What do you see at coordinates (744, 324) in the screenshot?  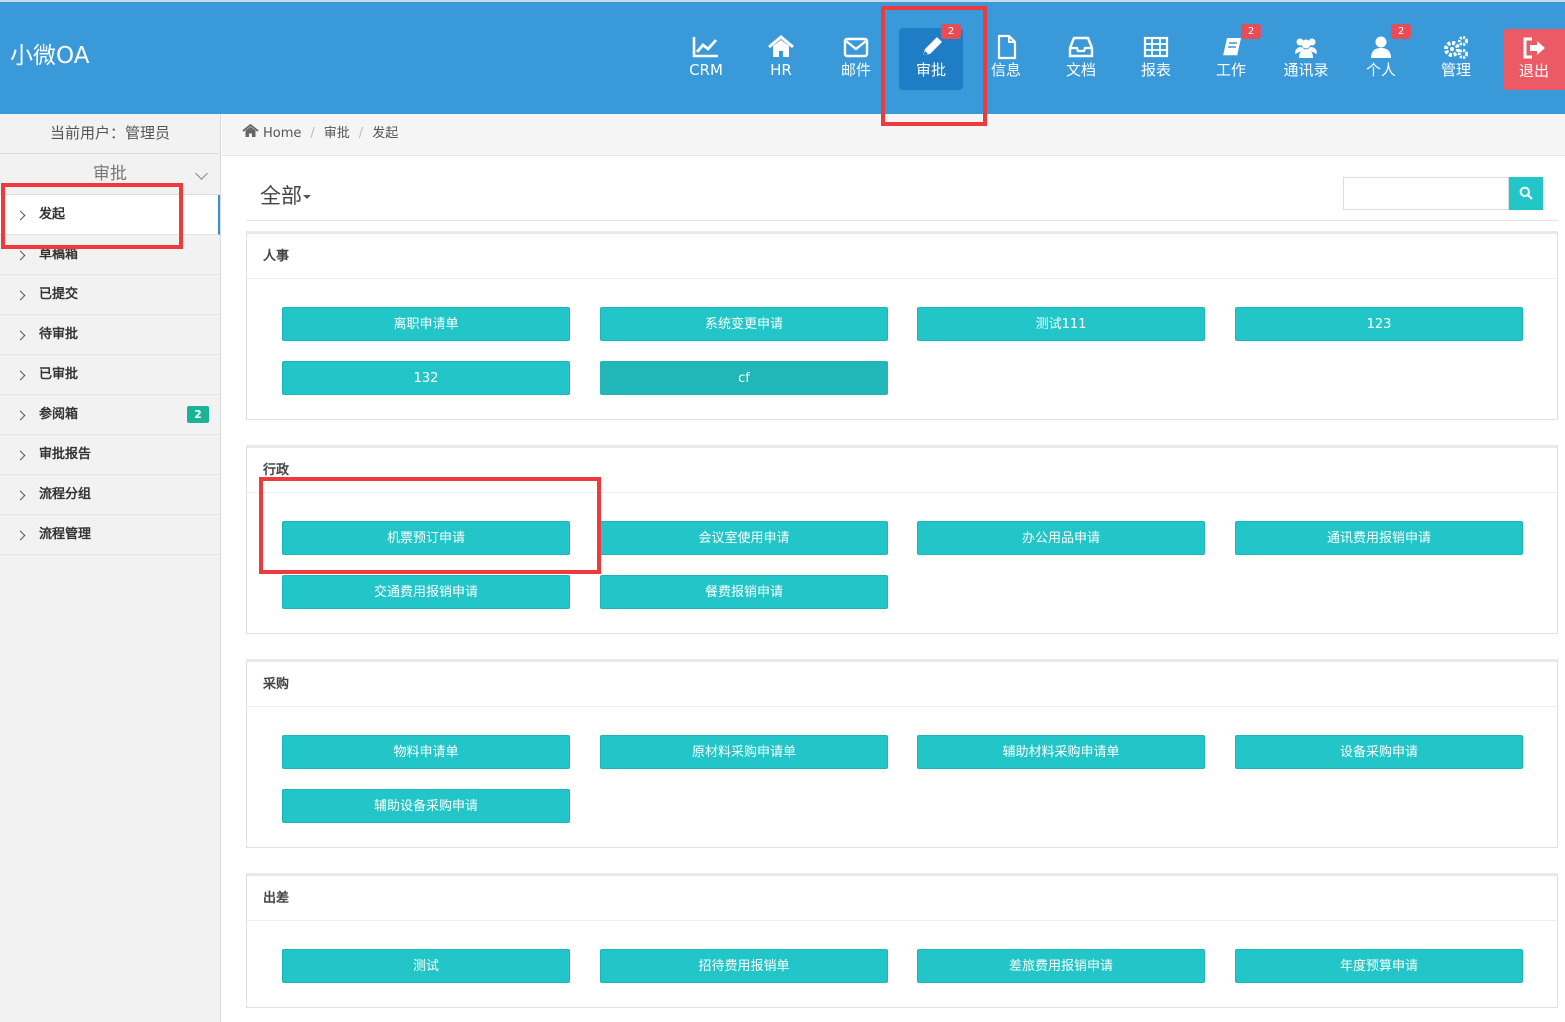 I see `flow-button: 系统变更申请` at bounding box center [744, 324].